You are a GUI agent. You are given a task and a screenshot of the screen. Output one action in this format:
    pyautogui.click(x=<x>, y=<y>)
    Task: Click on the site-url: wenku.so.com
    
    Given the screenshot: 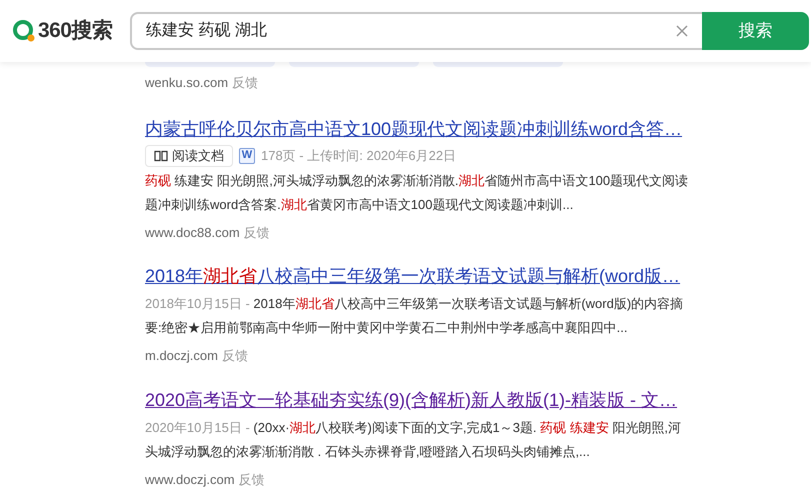 What is the action you would take?
    pyautogui.click(x=186, y=83)
    